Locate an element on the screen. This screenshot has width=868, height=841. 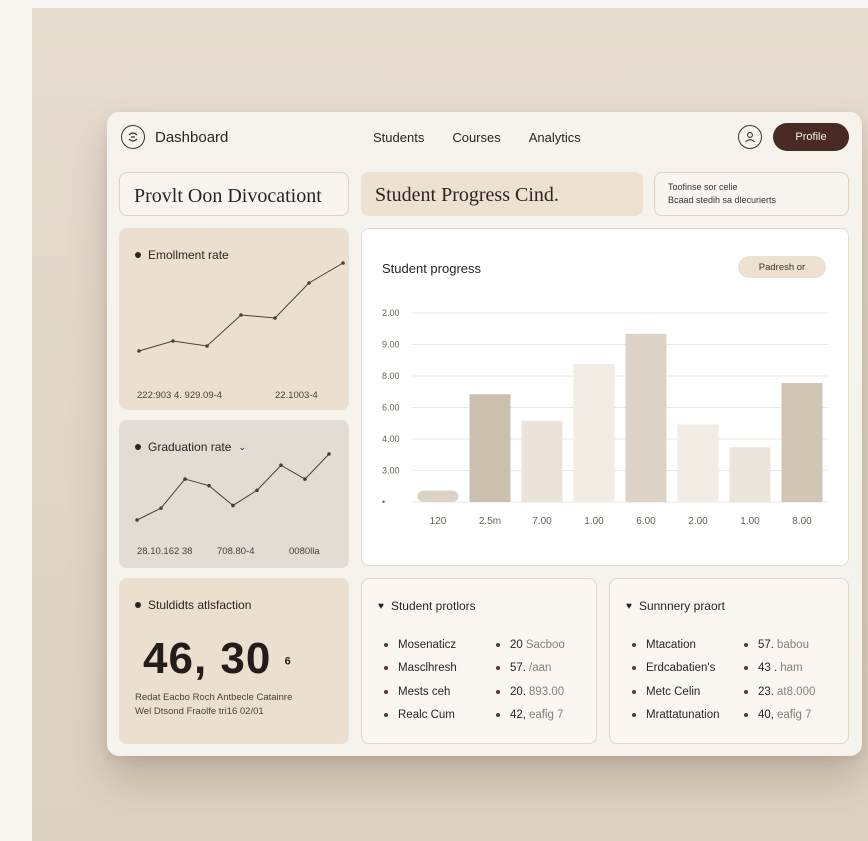
protections-row: Realc Cum 42, eafig 7 is located at coordinates (474, 716).